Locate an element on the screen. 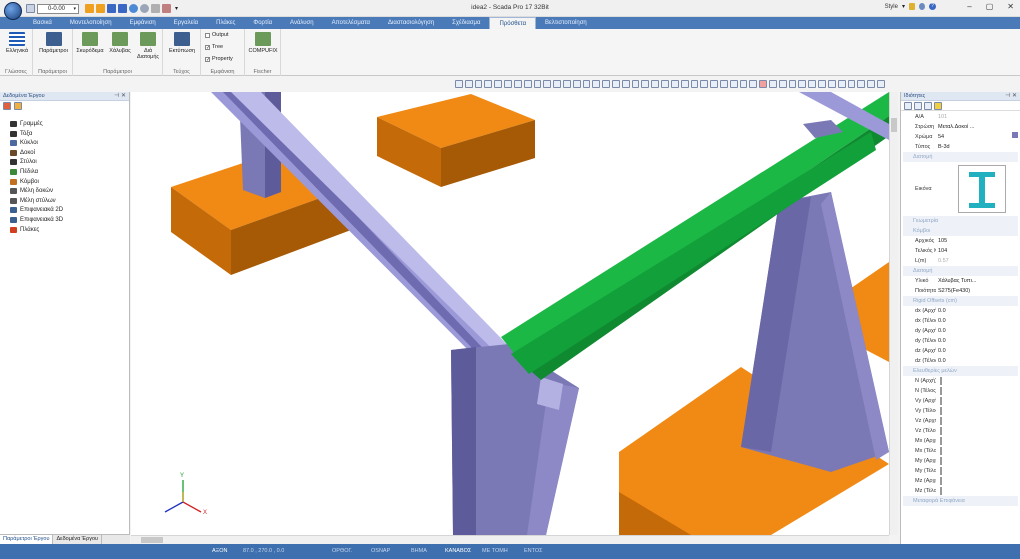  tree-item: Στύλοι is located at coordinates (23, 162).